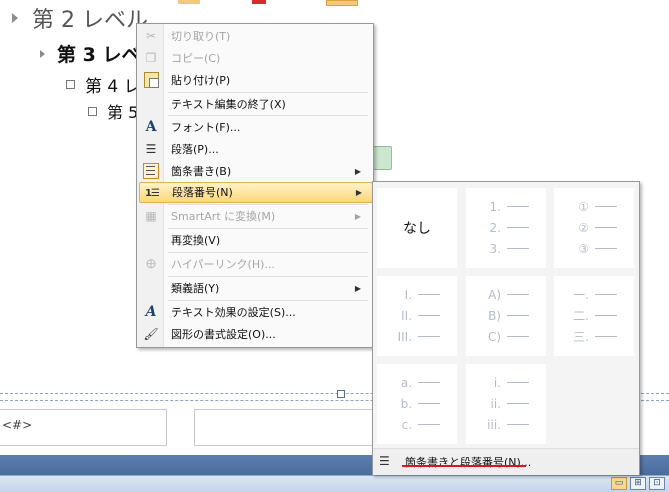 This screenshot has height=492, width=669. Describe the element at coordinates (151, 148) in the screenshot. I see `paragraph-icon: ☰` at that location.